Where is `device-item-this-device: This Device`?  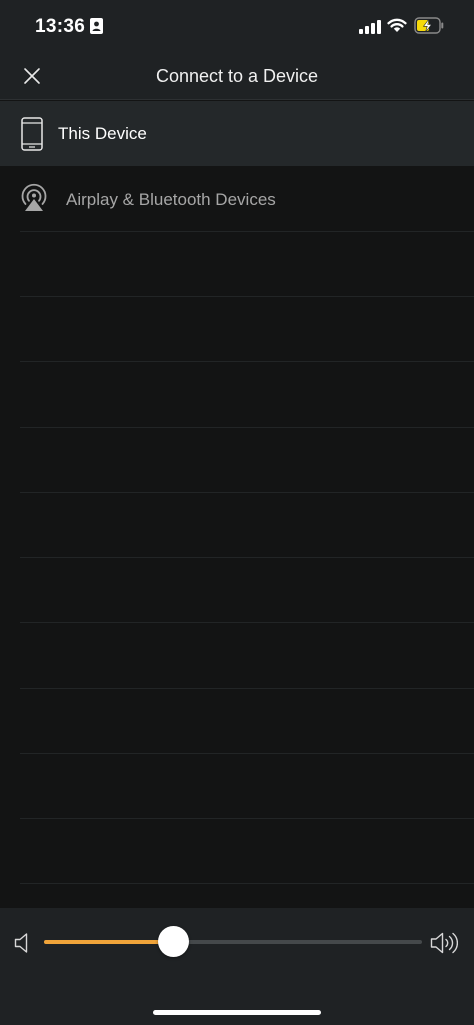
device-item-this-device: This Device is located at coordinates (237, 133).